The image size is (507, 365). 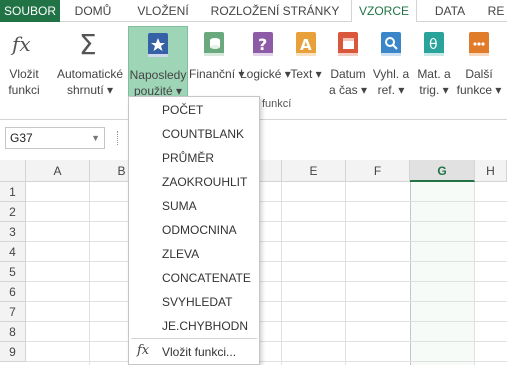 I want to click on math-label-2: trig. ▾, so click(x=434, y=90).